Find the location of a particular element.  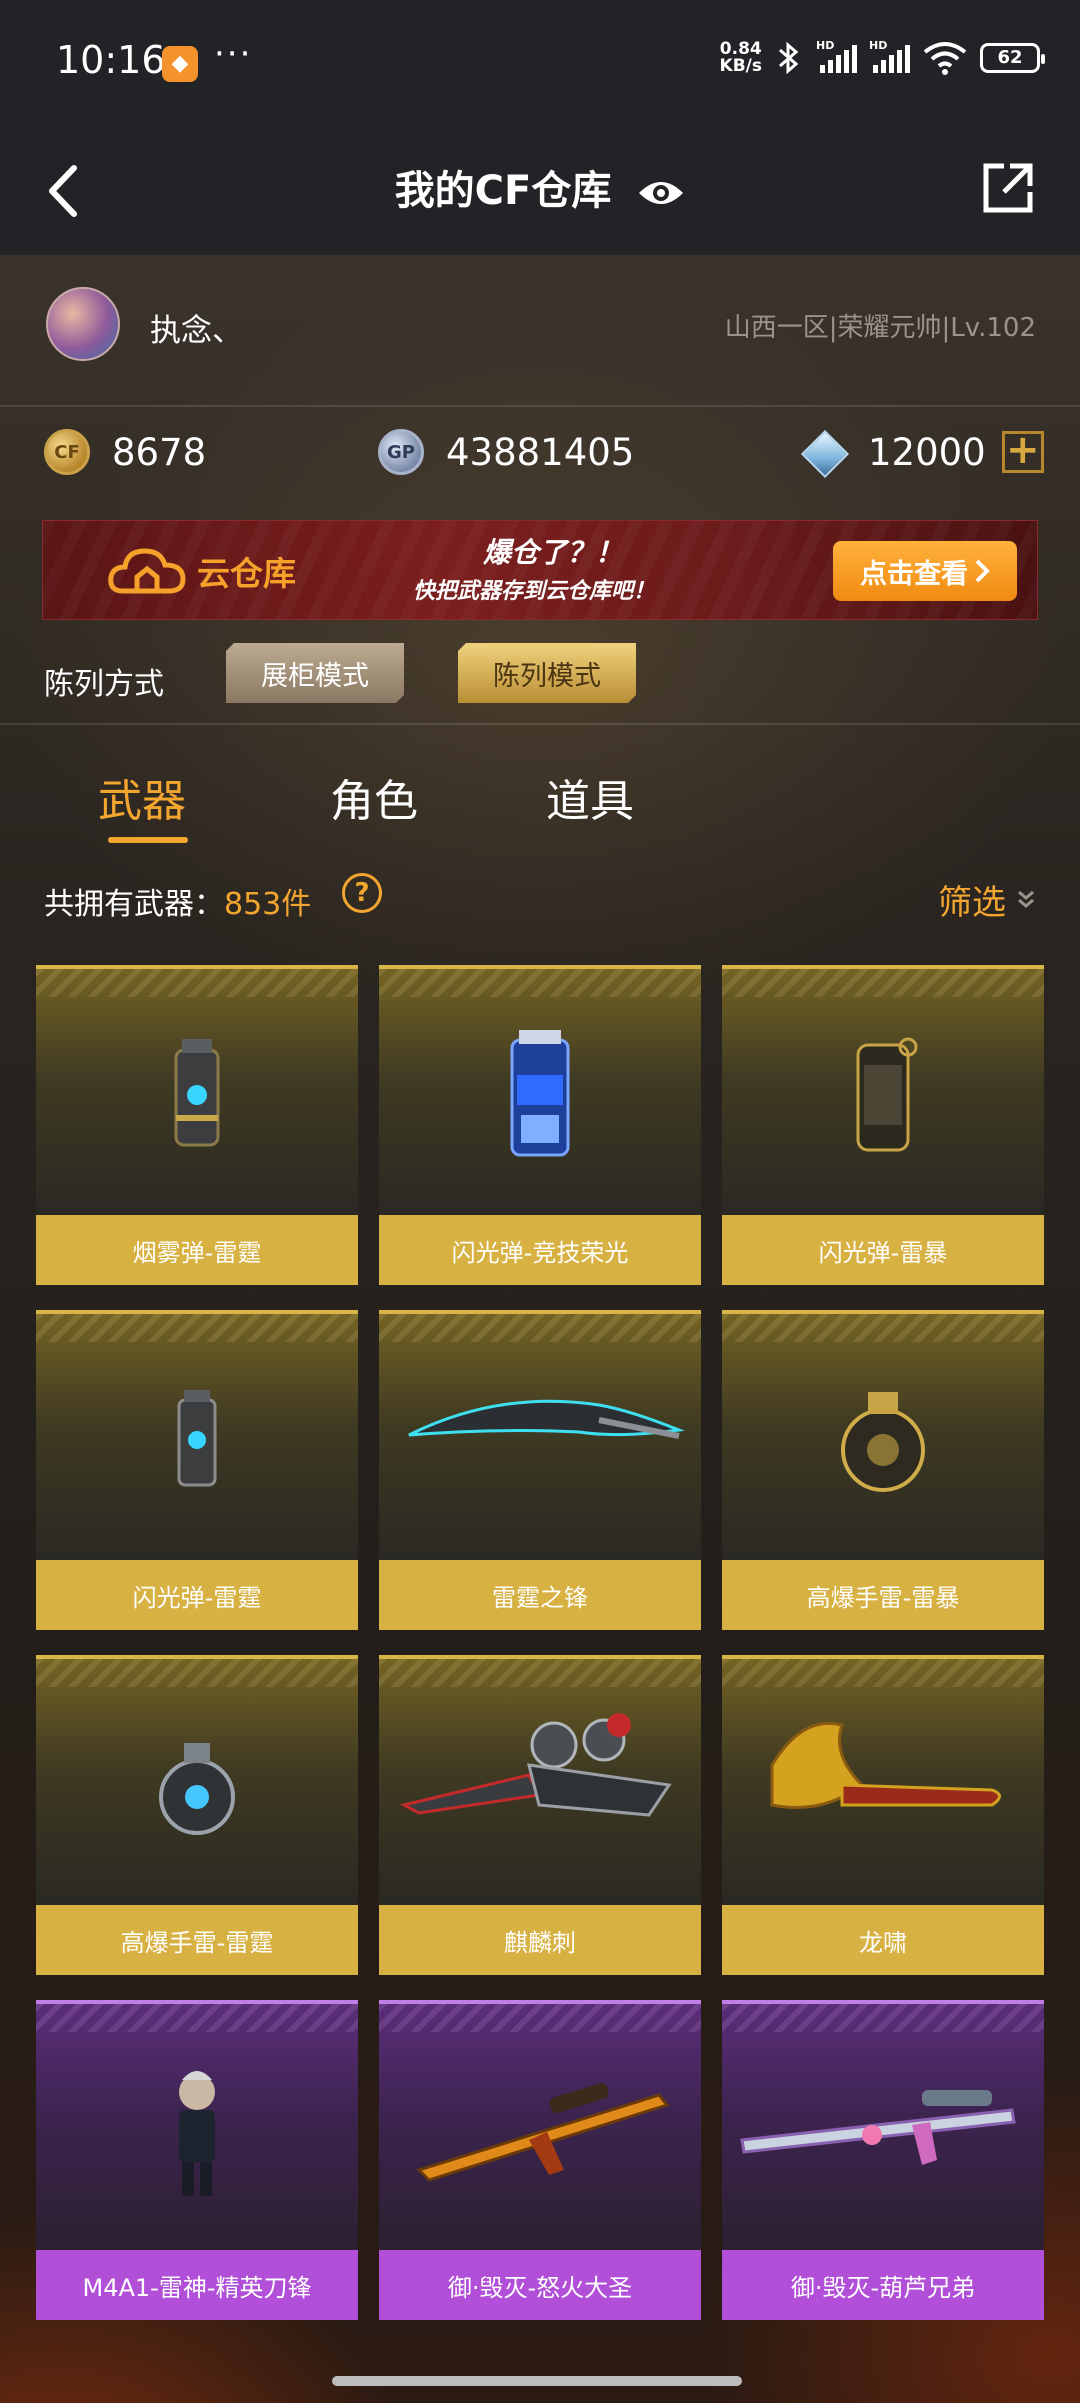

weapon-name: 麒麟刺 is located at coordinates (540, 1940).